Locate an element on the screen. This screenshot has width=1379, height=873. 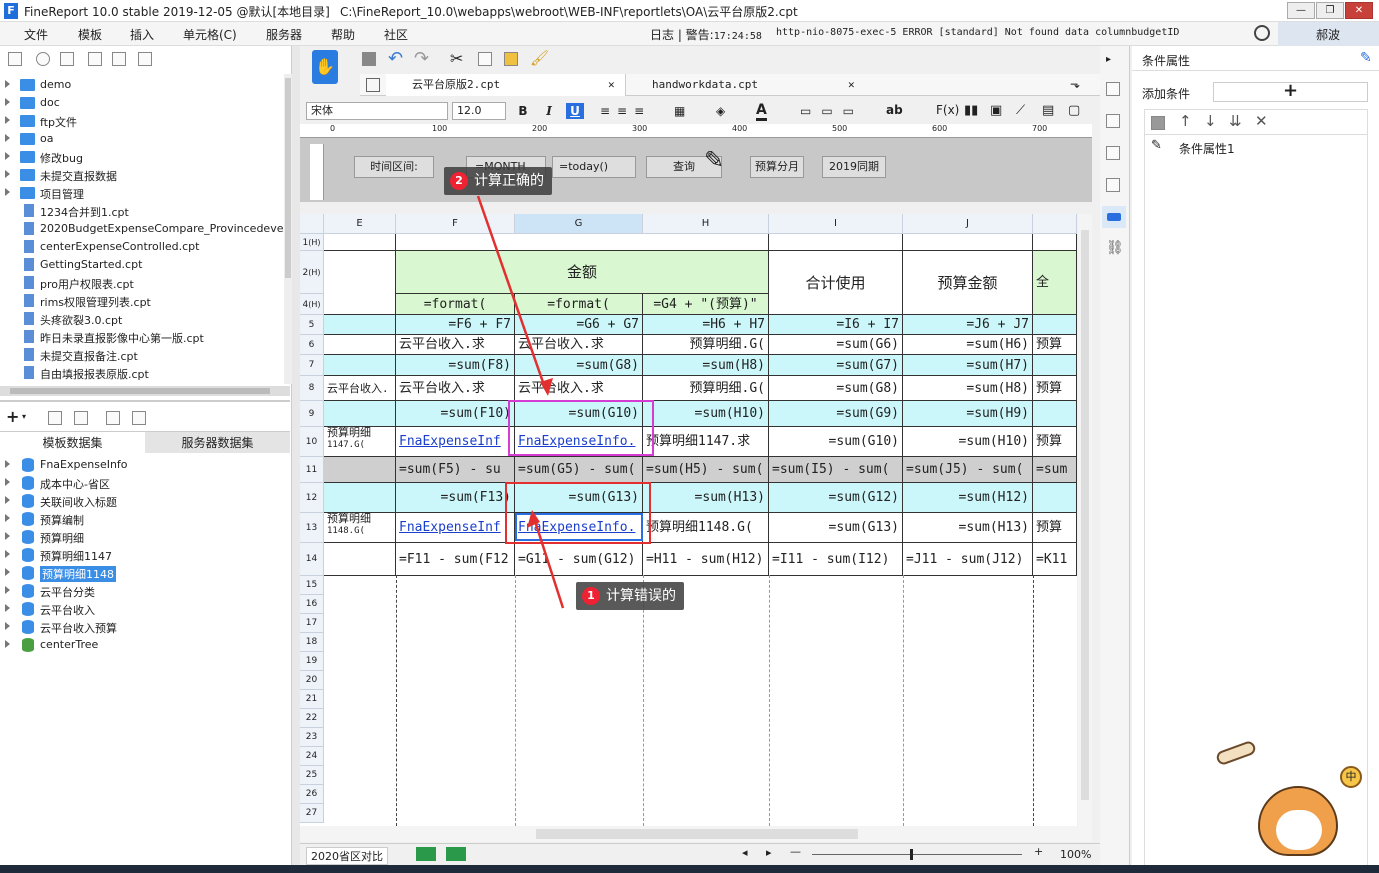
os-taskbar is located at coordinates (689, 869).